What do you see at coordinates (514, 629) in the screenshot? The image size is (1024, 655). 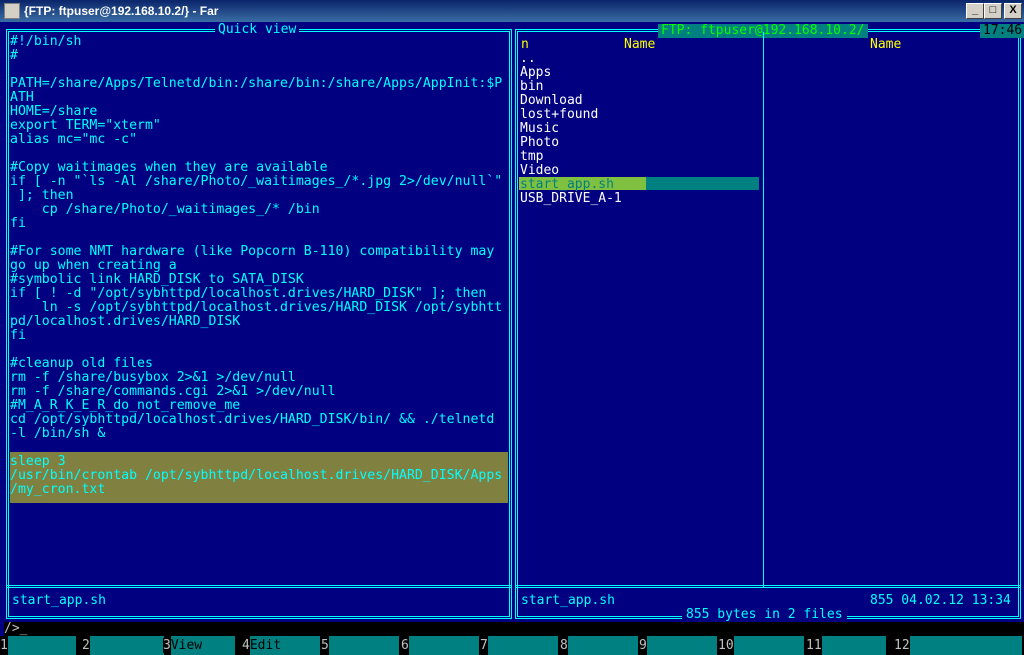 I see `command-line: />_` at bounding box center [514, 629].